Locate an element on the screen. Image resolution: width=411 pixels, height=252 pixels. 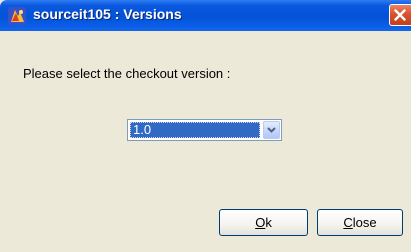
title-bar: sourceit105 : Versions is located at coordinates (205, 15).